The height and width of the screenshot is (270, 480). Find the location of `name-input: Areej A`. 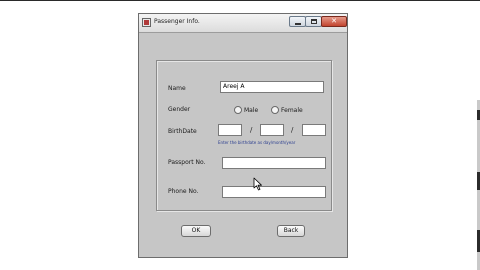

name-input: Areej A is located at coordinates (272, 87).